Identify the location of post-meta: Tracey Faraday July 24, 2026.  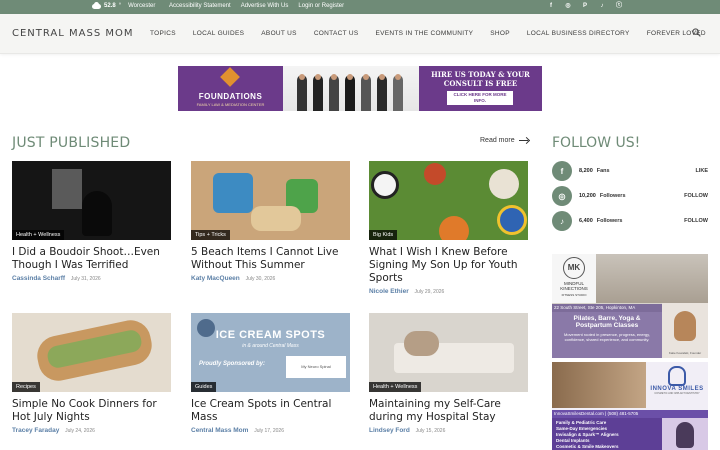
(91, 430).